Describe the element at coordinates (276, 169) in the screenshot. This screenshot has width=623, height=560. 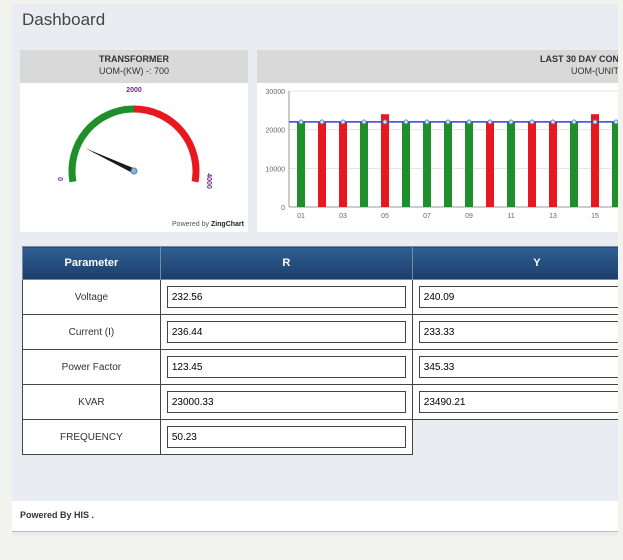
I see `y-tick-label: 10000` at that location.